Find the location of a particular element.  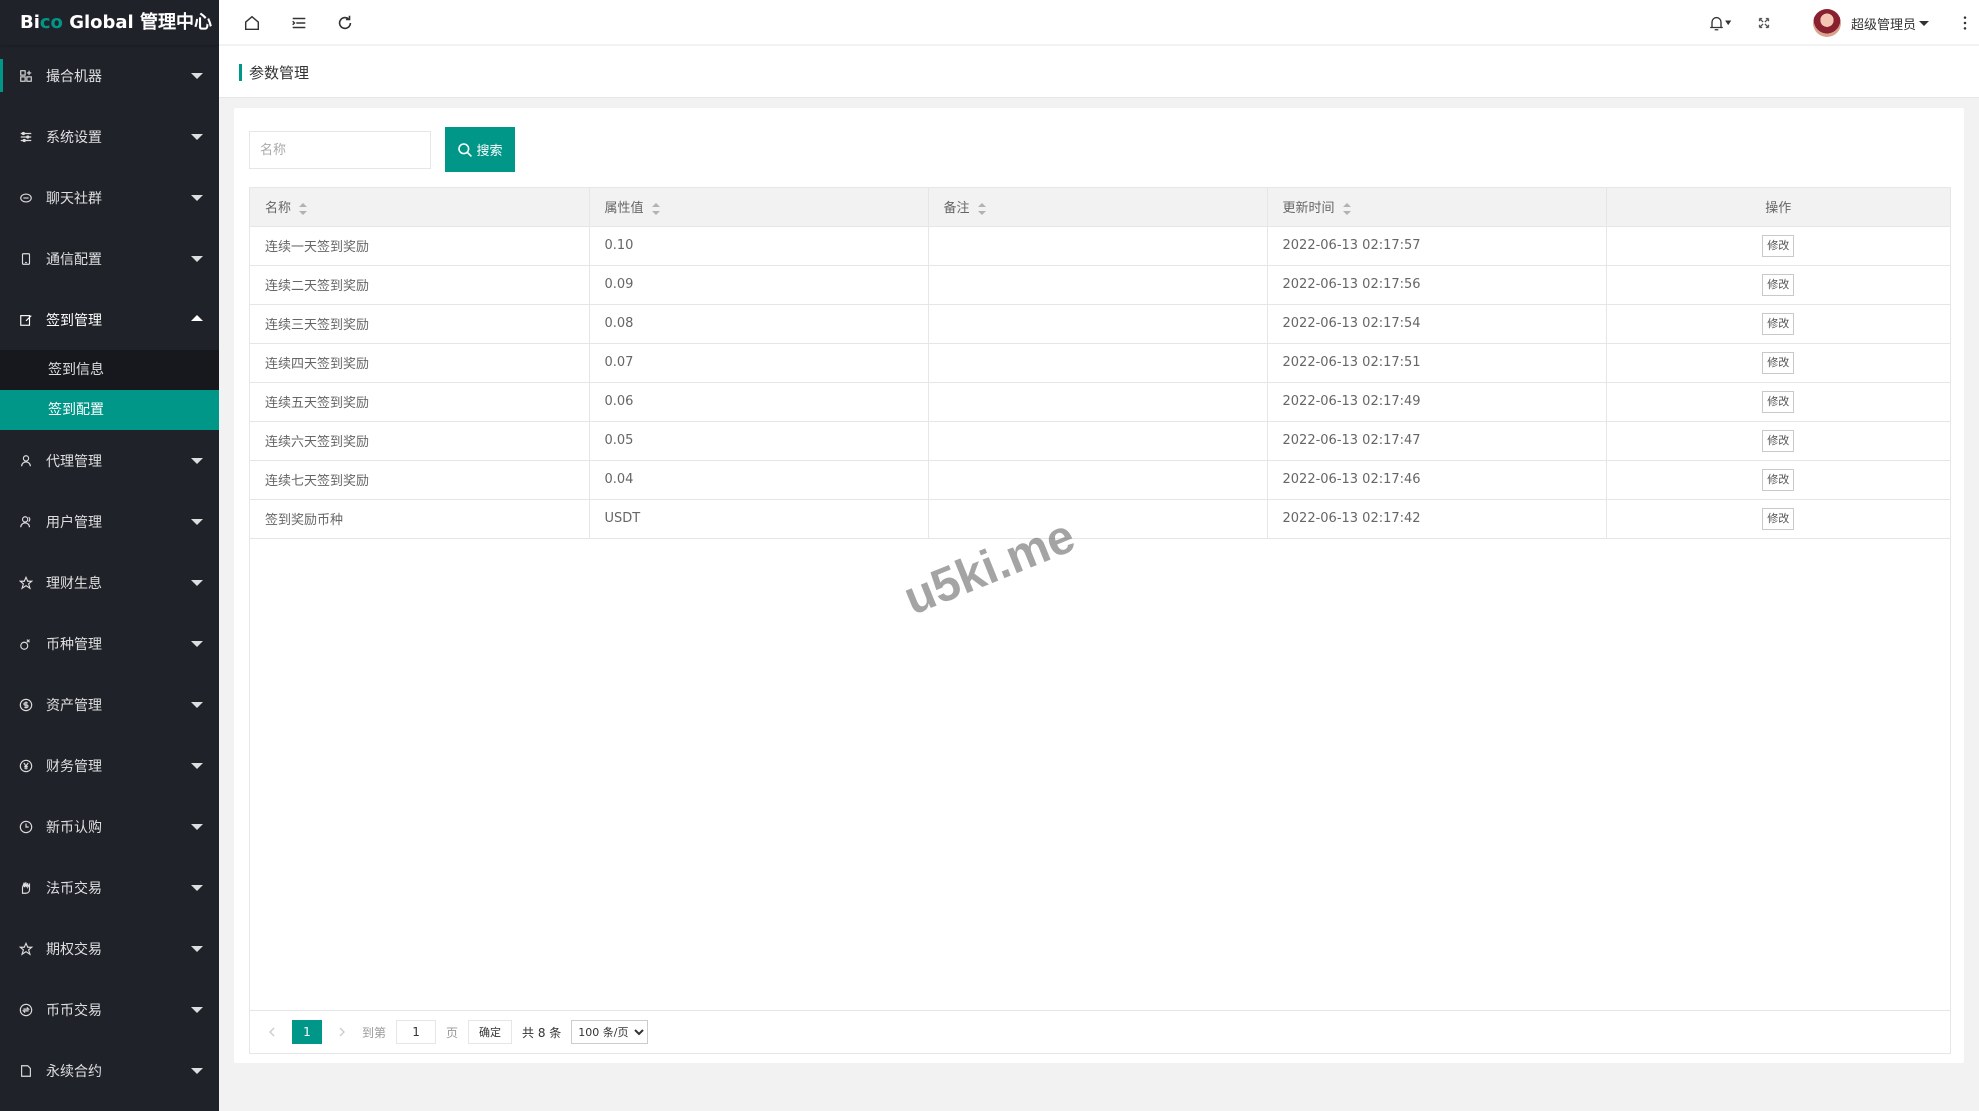

column-header: 更新时间 is located at coordinates (1437, 207).